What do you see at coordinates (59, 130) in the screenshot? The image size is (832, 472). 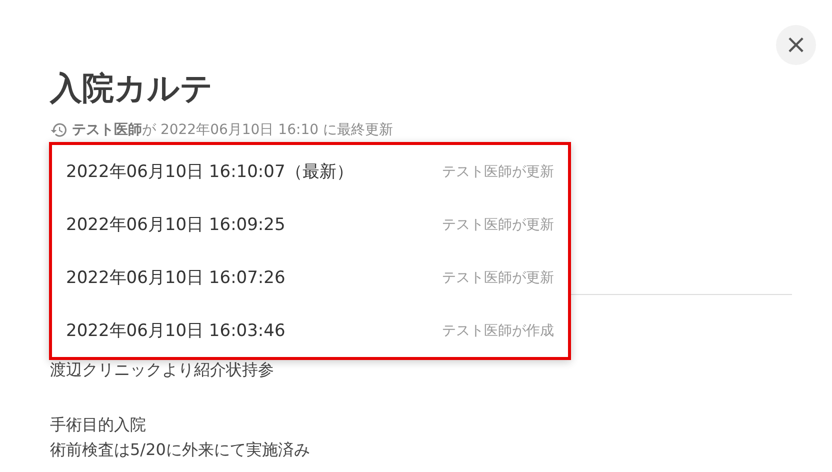 I see `history-icon` at bounding box center [59, 130].